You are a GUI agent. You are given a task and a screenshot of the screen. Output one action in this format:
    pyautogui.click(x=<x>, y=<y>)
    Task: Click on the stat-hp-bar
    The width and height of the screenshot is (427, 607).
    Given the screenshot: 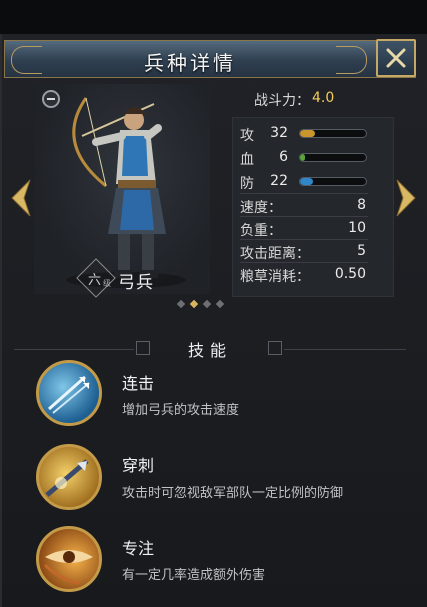 What is the action you would take?
    pyautogui.click(x=333, y=157)
    